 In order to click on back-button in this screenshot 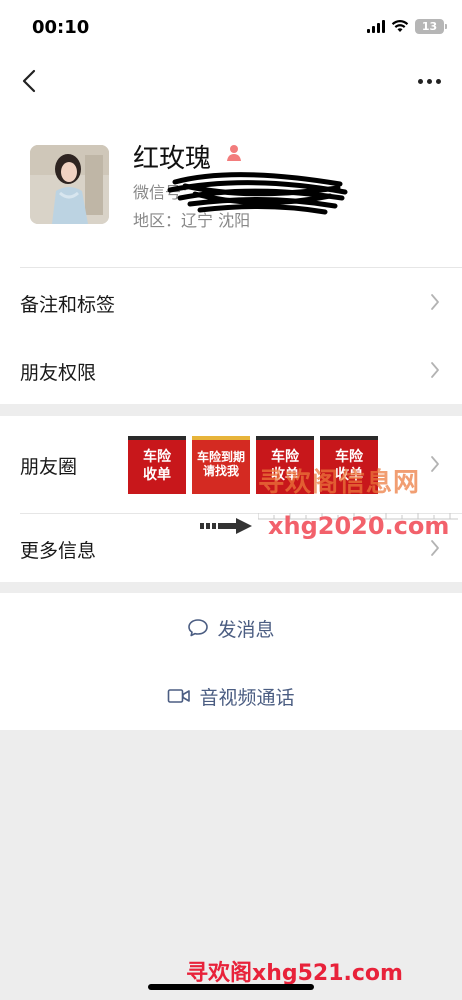, I will do `click(29, 81)`.